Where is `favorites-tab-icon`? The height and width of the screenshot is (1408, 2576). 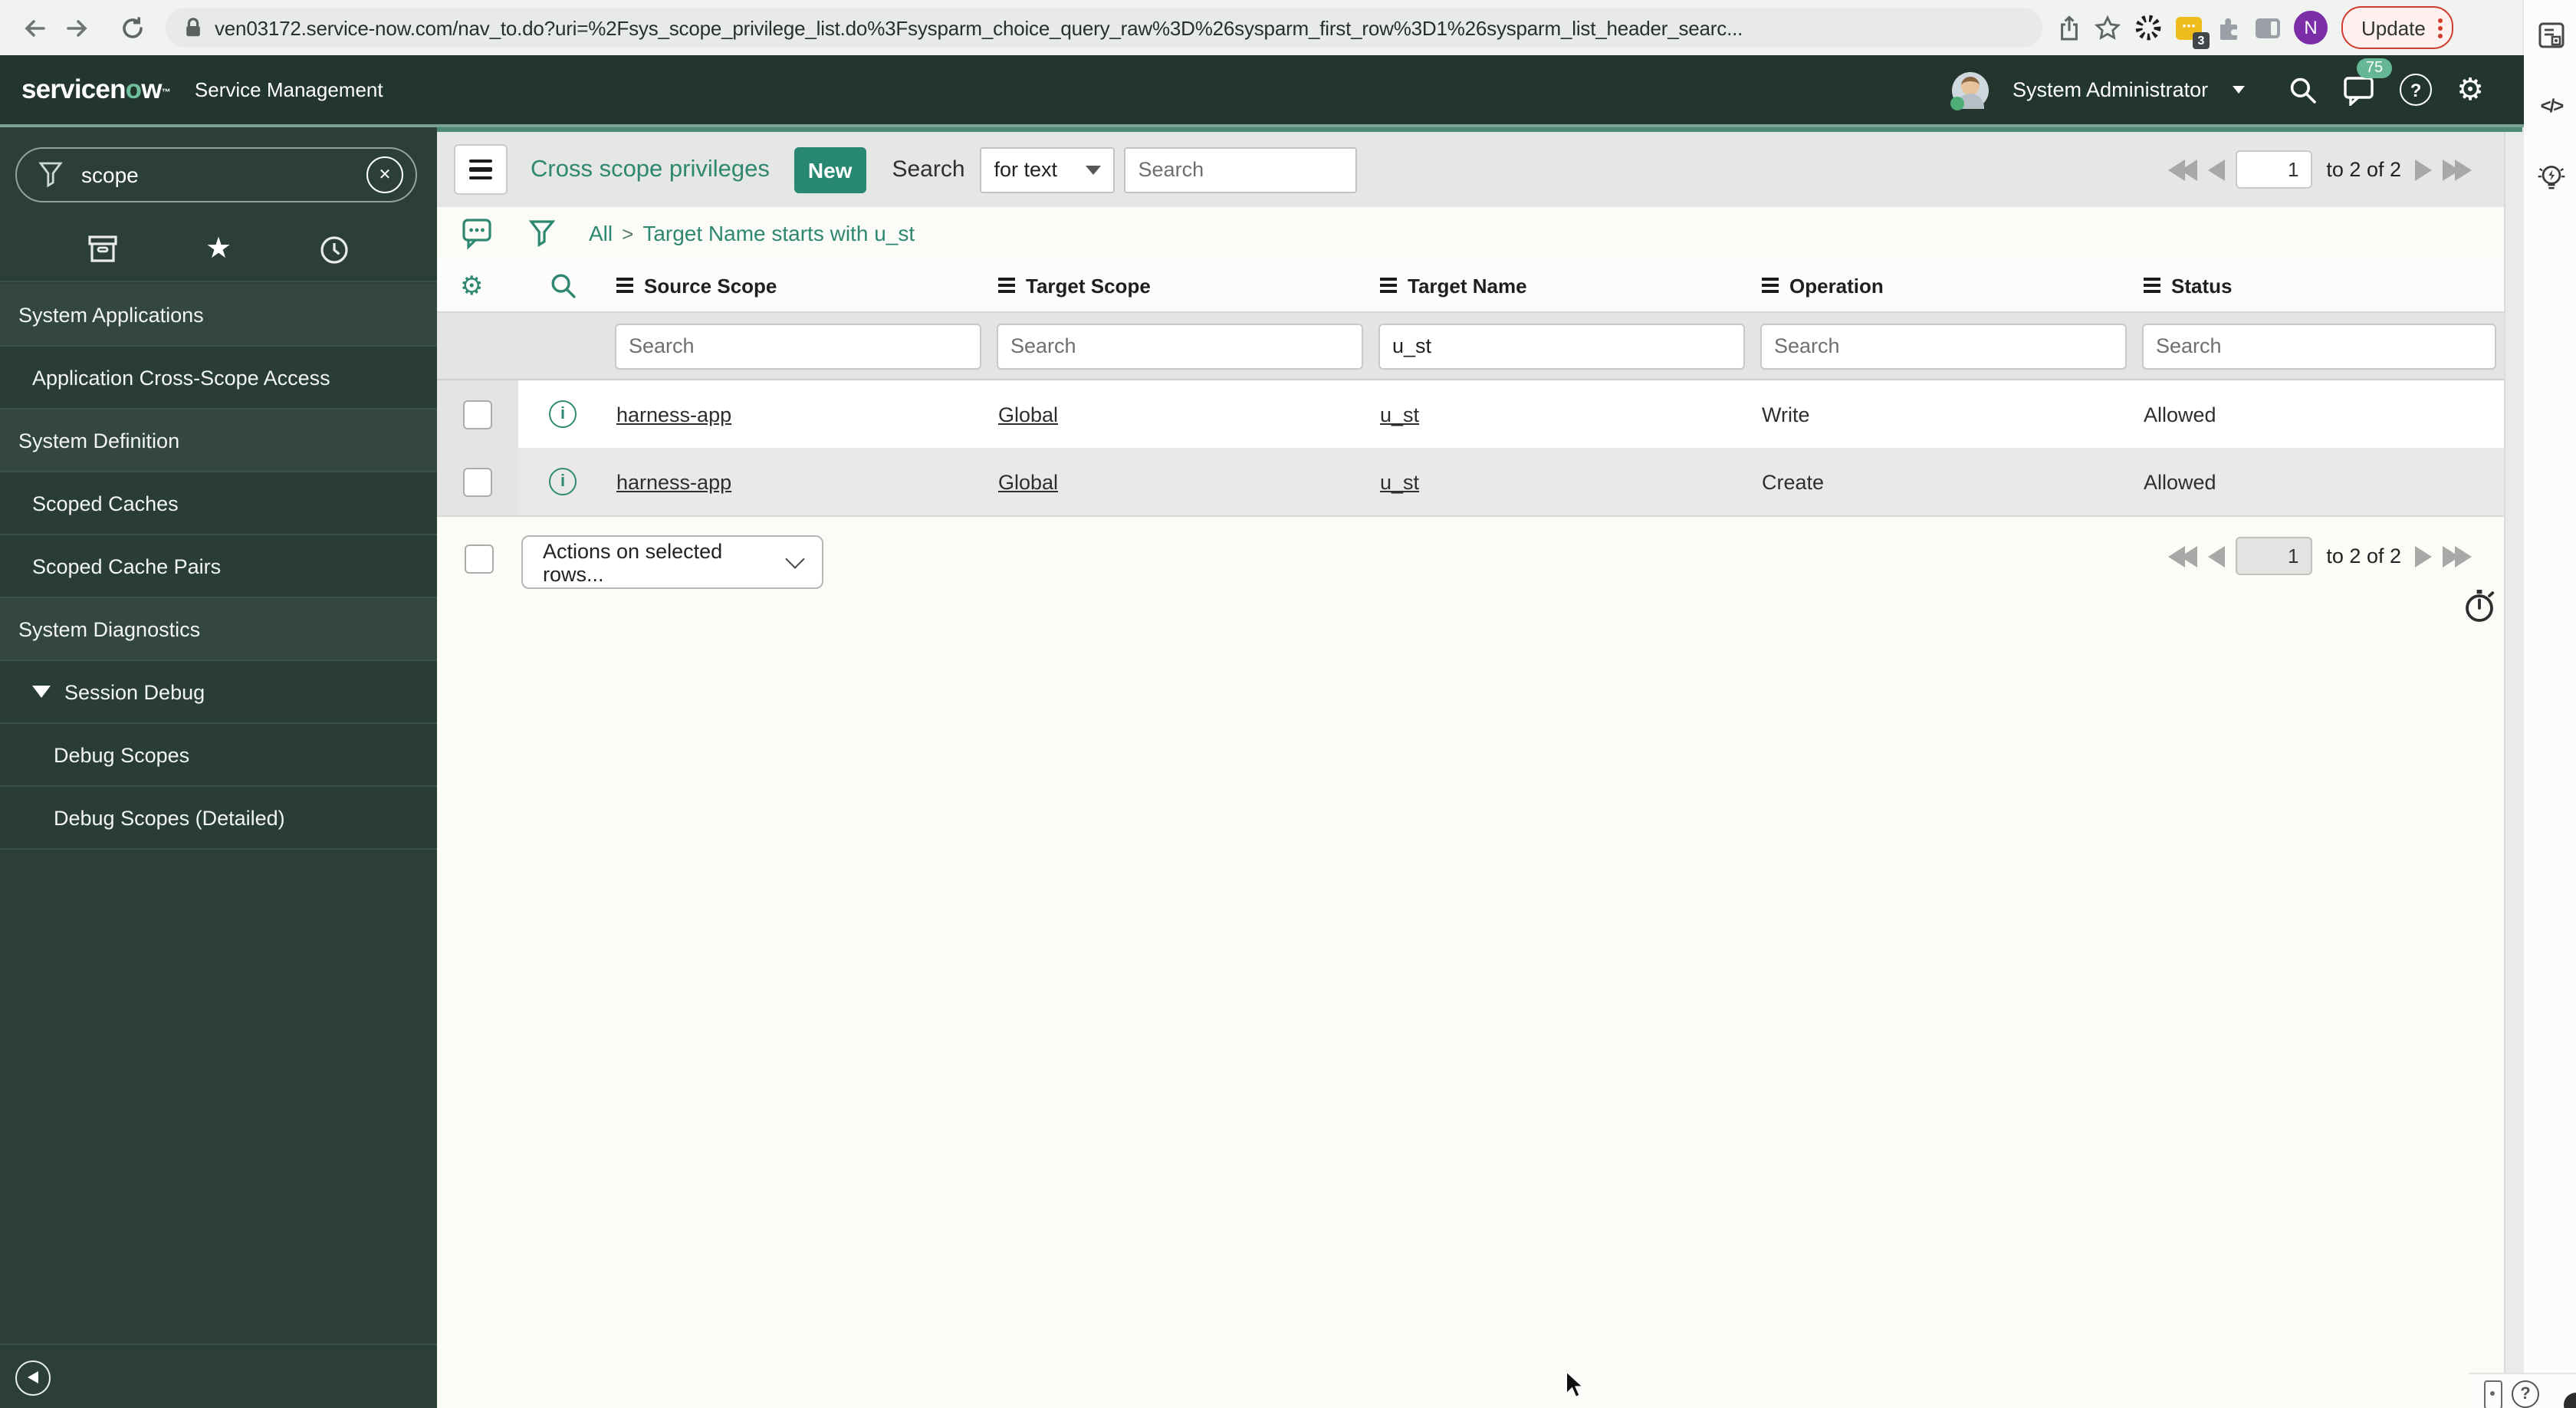
favorites-tab-icon is located at coordinates (219, 249).